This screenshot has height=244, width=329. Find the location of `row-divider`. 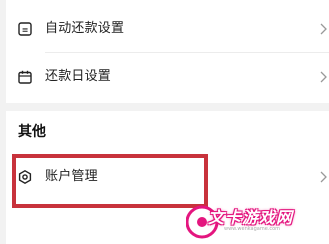

row-divider is located at coordinates (187, 52).